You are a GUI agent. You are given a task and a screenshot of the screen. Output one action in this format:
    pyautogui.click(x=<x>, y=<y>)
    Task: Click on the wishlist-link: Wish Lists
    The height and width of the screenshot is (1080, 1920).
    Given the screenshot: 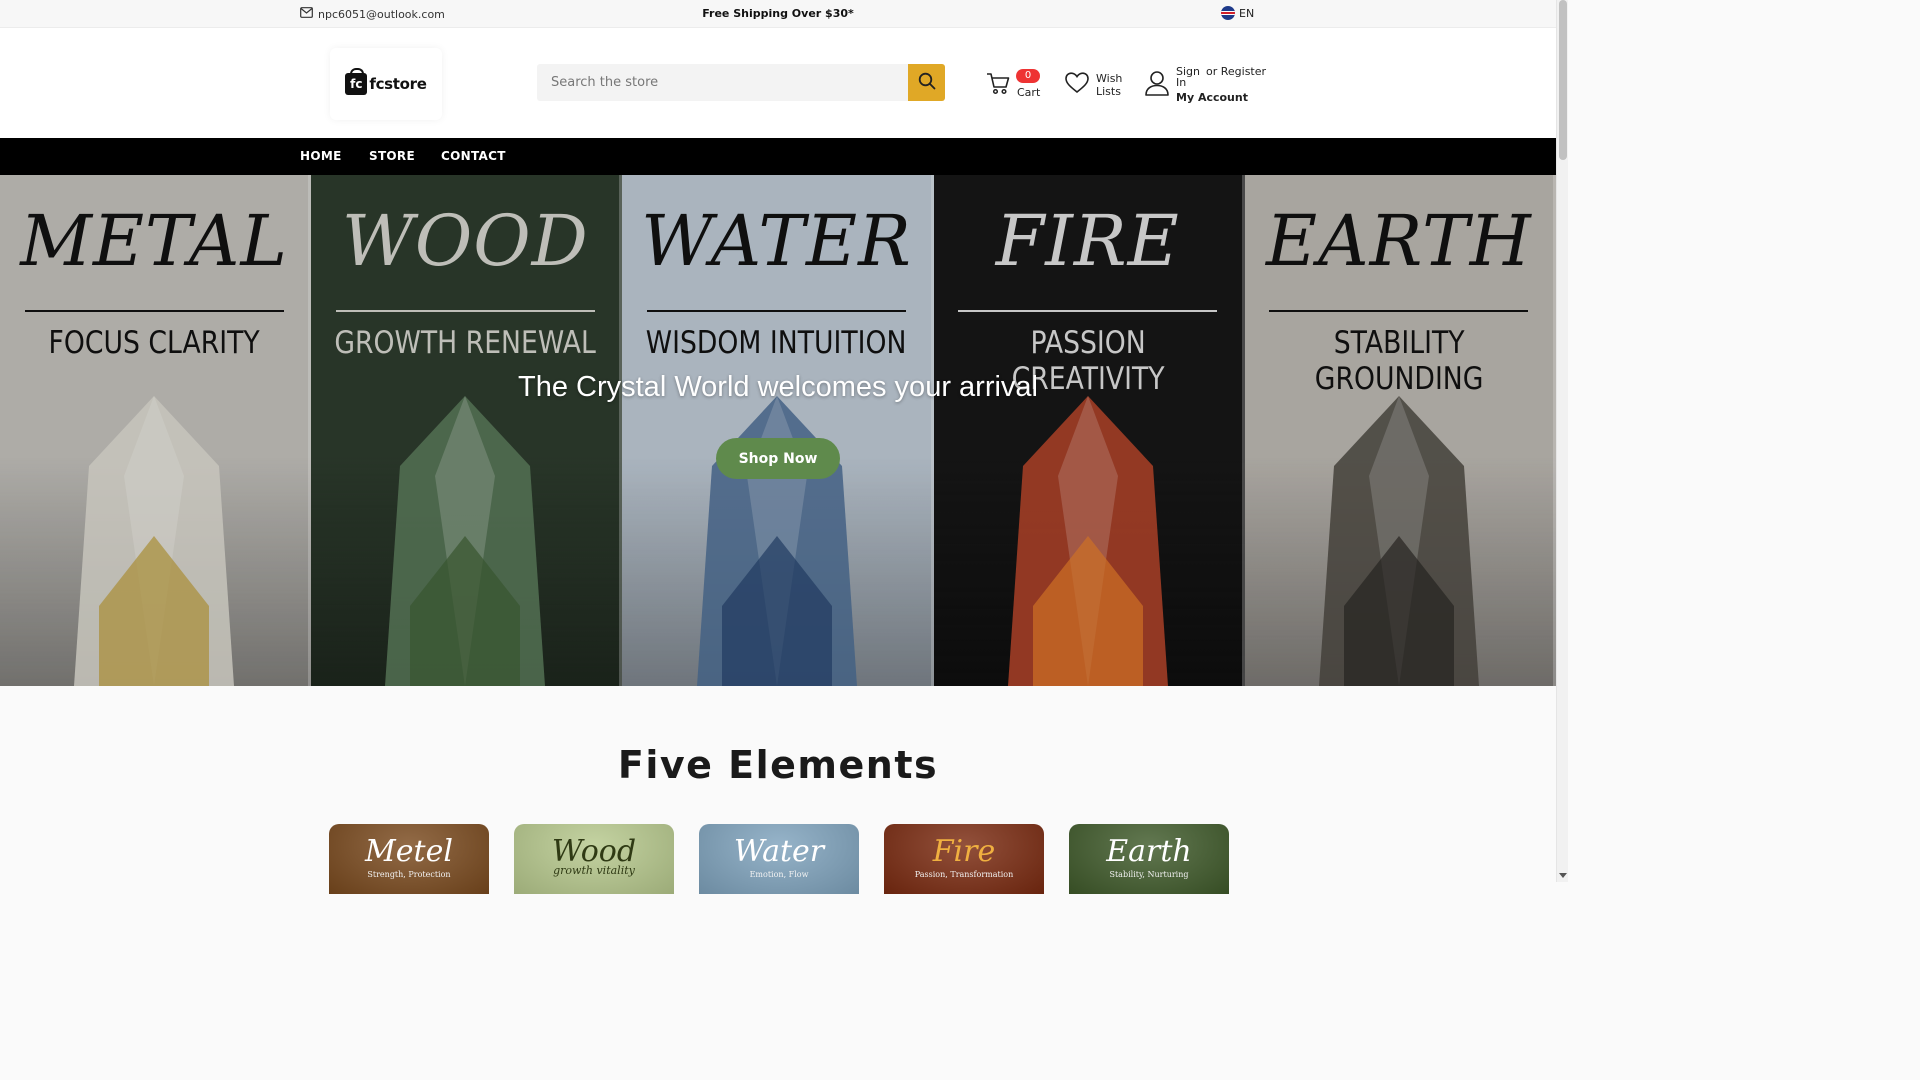 What is the action you would take?
    pyautogui.click(x=1095, y=84)
    